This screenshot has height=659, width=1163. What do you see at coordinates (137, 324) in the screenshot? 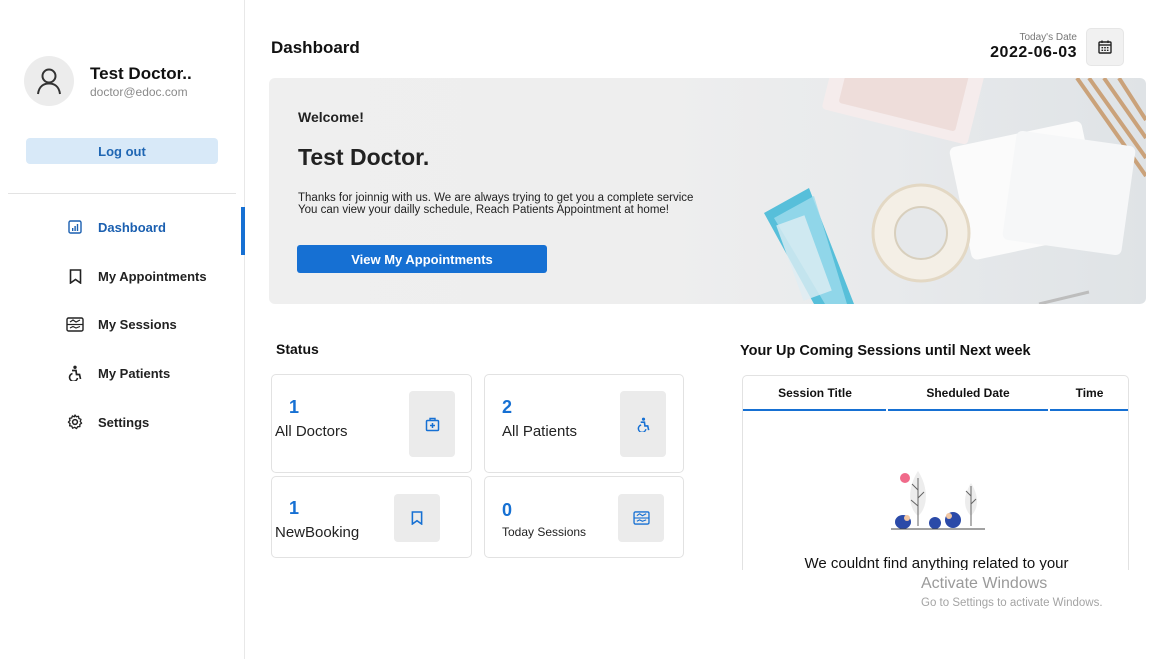
I see `sidebar-item-label: My Sessions` at bounding box center [137, 324].